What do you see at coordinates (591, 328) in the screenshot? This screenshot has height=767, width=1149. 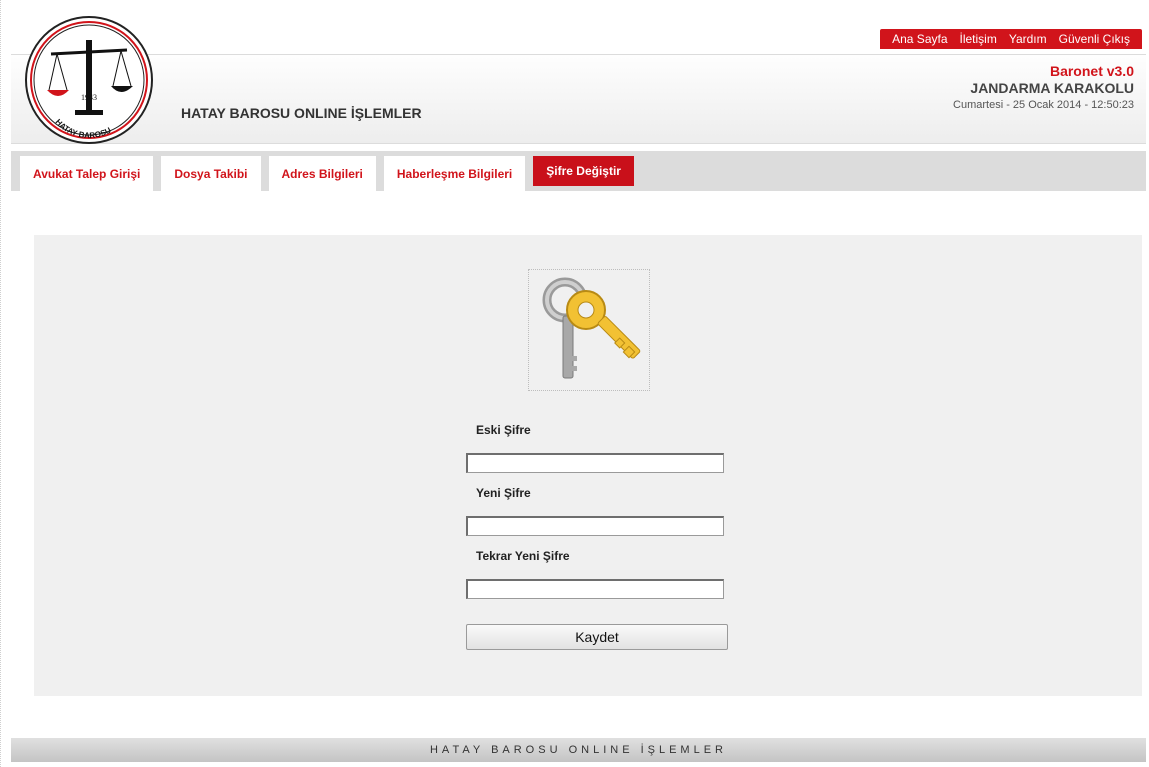 I see `keys-icon` at bounding box center [591, 328].